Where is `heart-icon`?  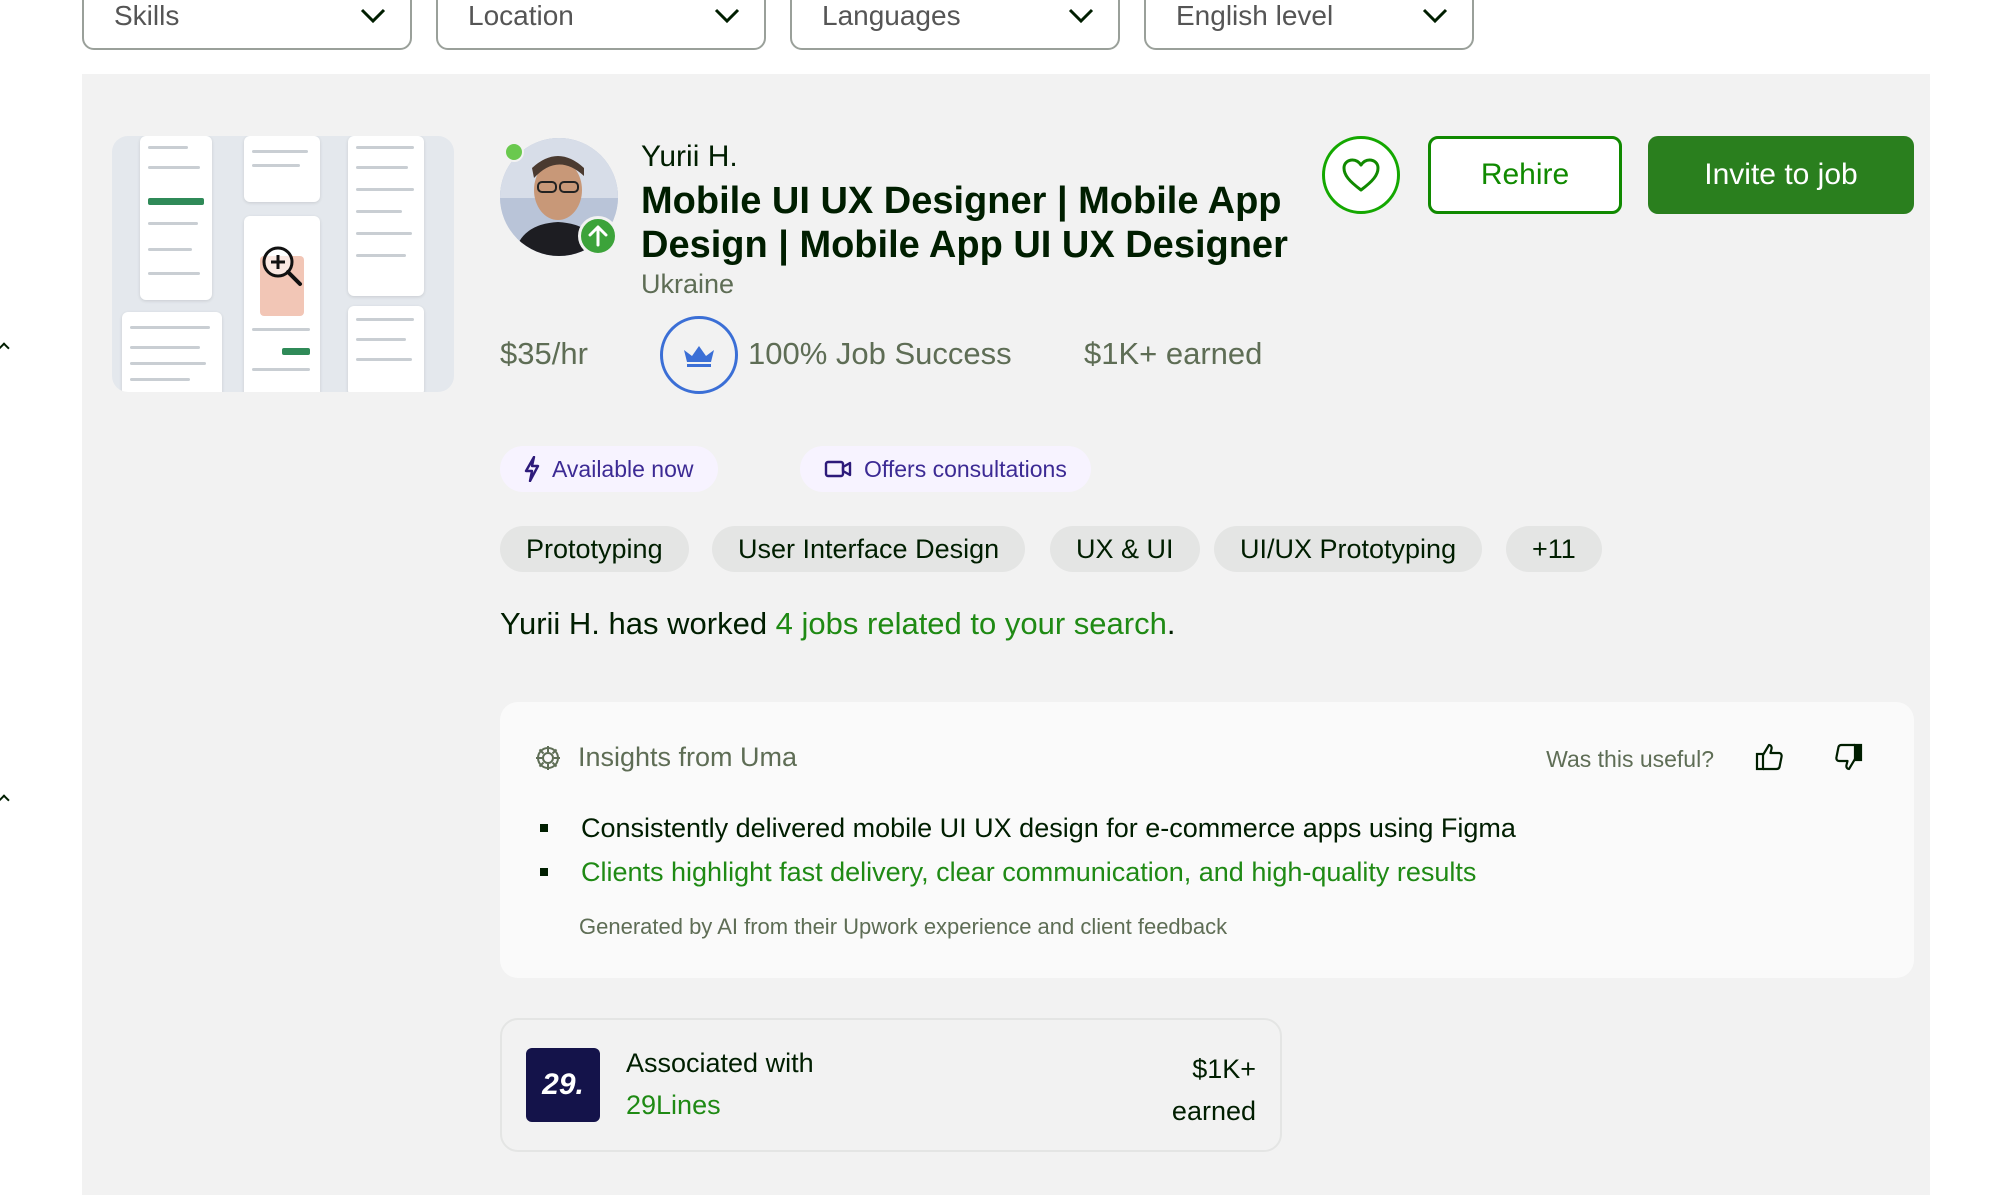
heart-icon is located at coordinates (1361, 175).